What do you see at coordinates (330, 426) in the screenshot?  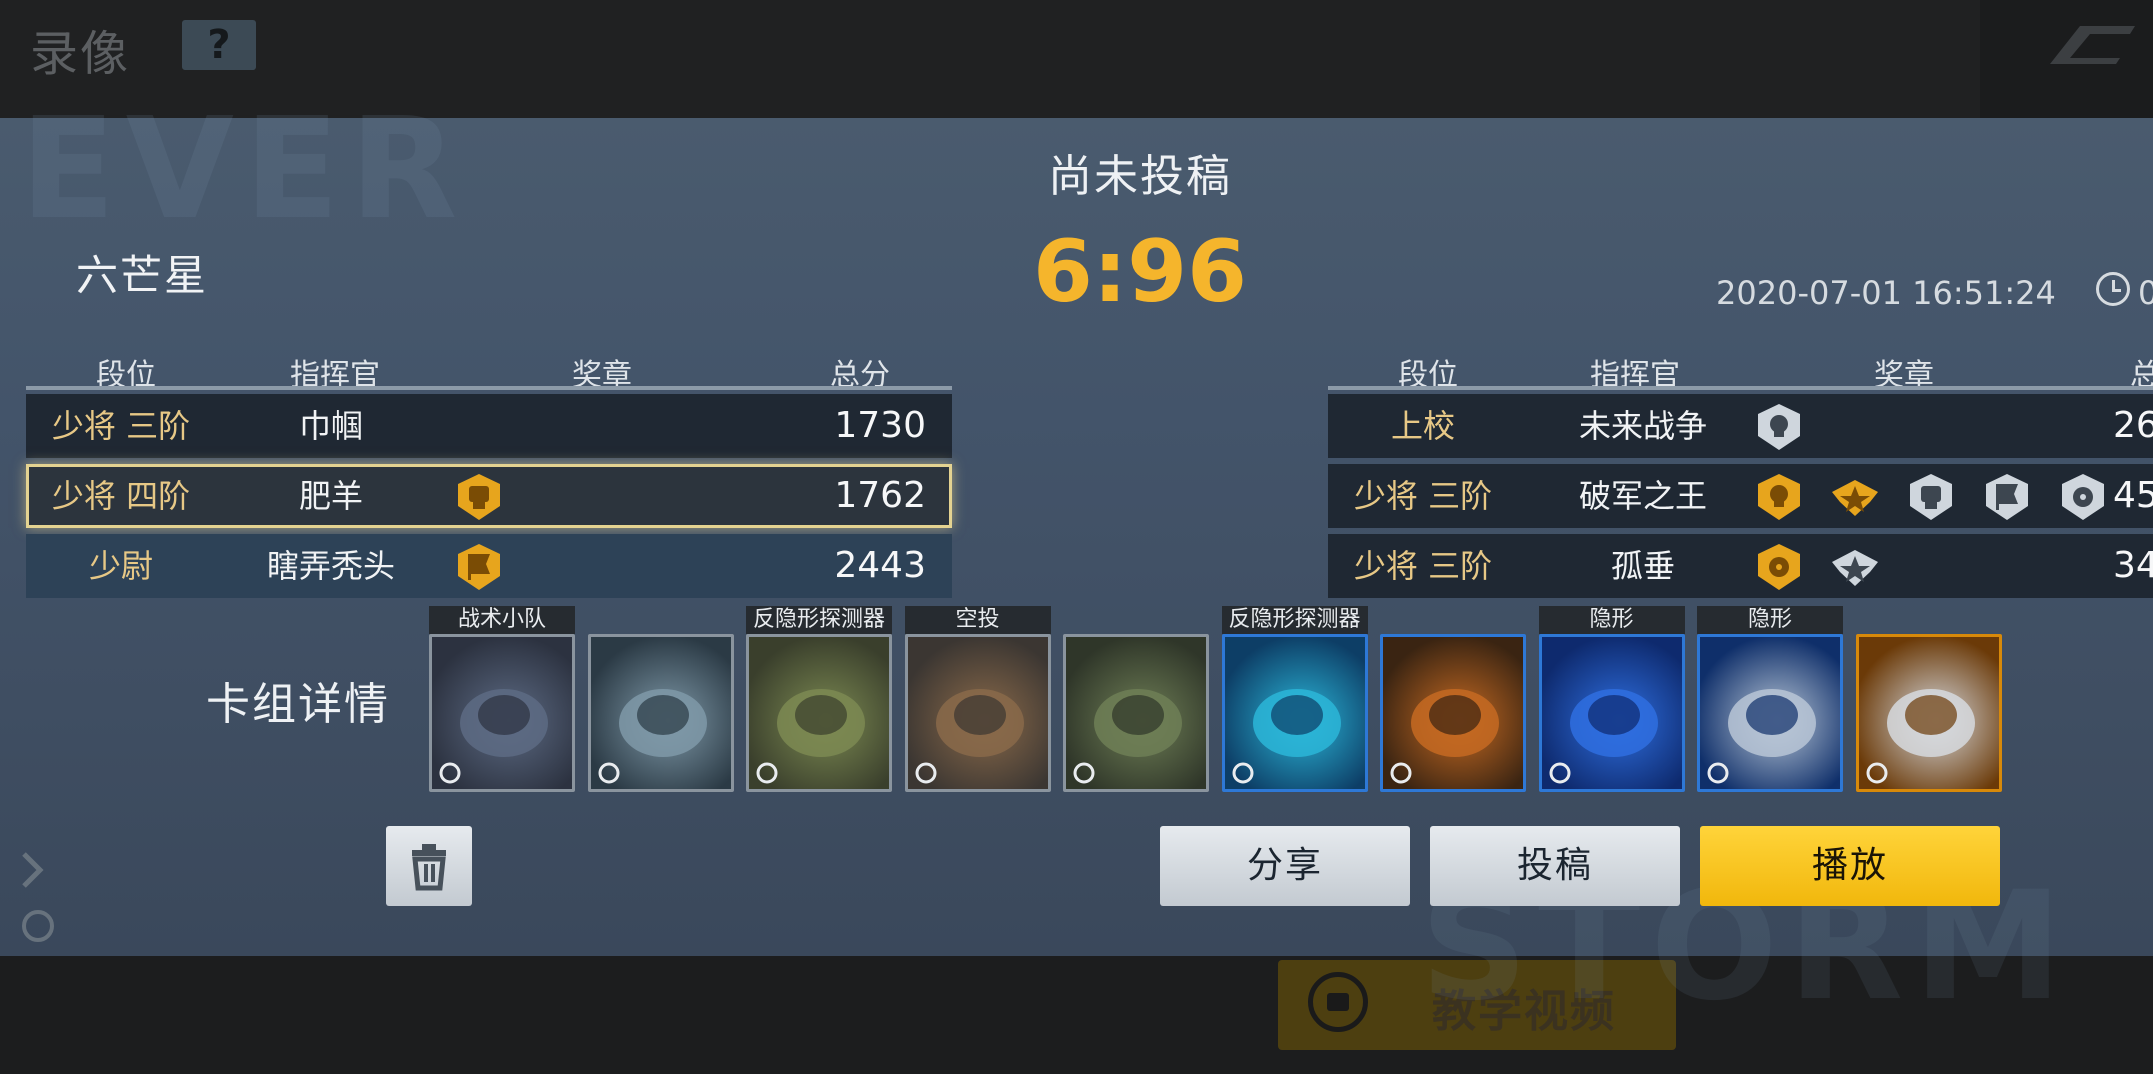 I see `commander-name: 巾帼` at bounding box center [330, 426].